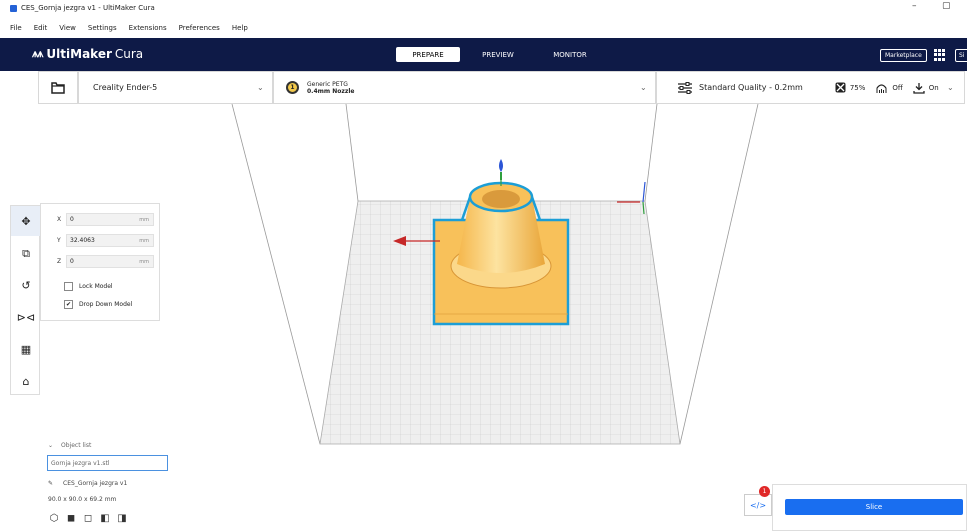 Image resolution: width=967 pixels, height=531 pixels. Describe the element at coordinates (76, 445) in the screenshot. I see `object-list-title: Object list` at that location.